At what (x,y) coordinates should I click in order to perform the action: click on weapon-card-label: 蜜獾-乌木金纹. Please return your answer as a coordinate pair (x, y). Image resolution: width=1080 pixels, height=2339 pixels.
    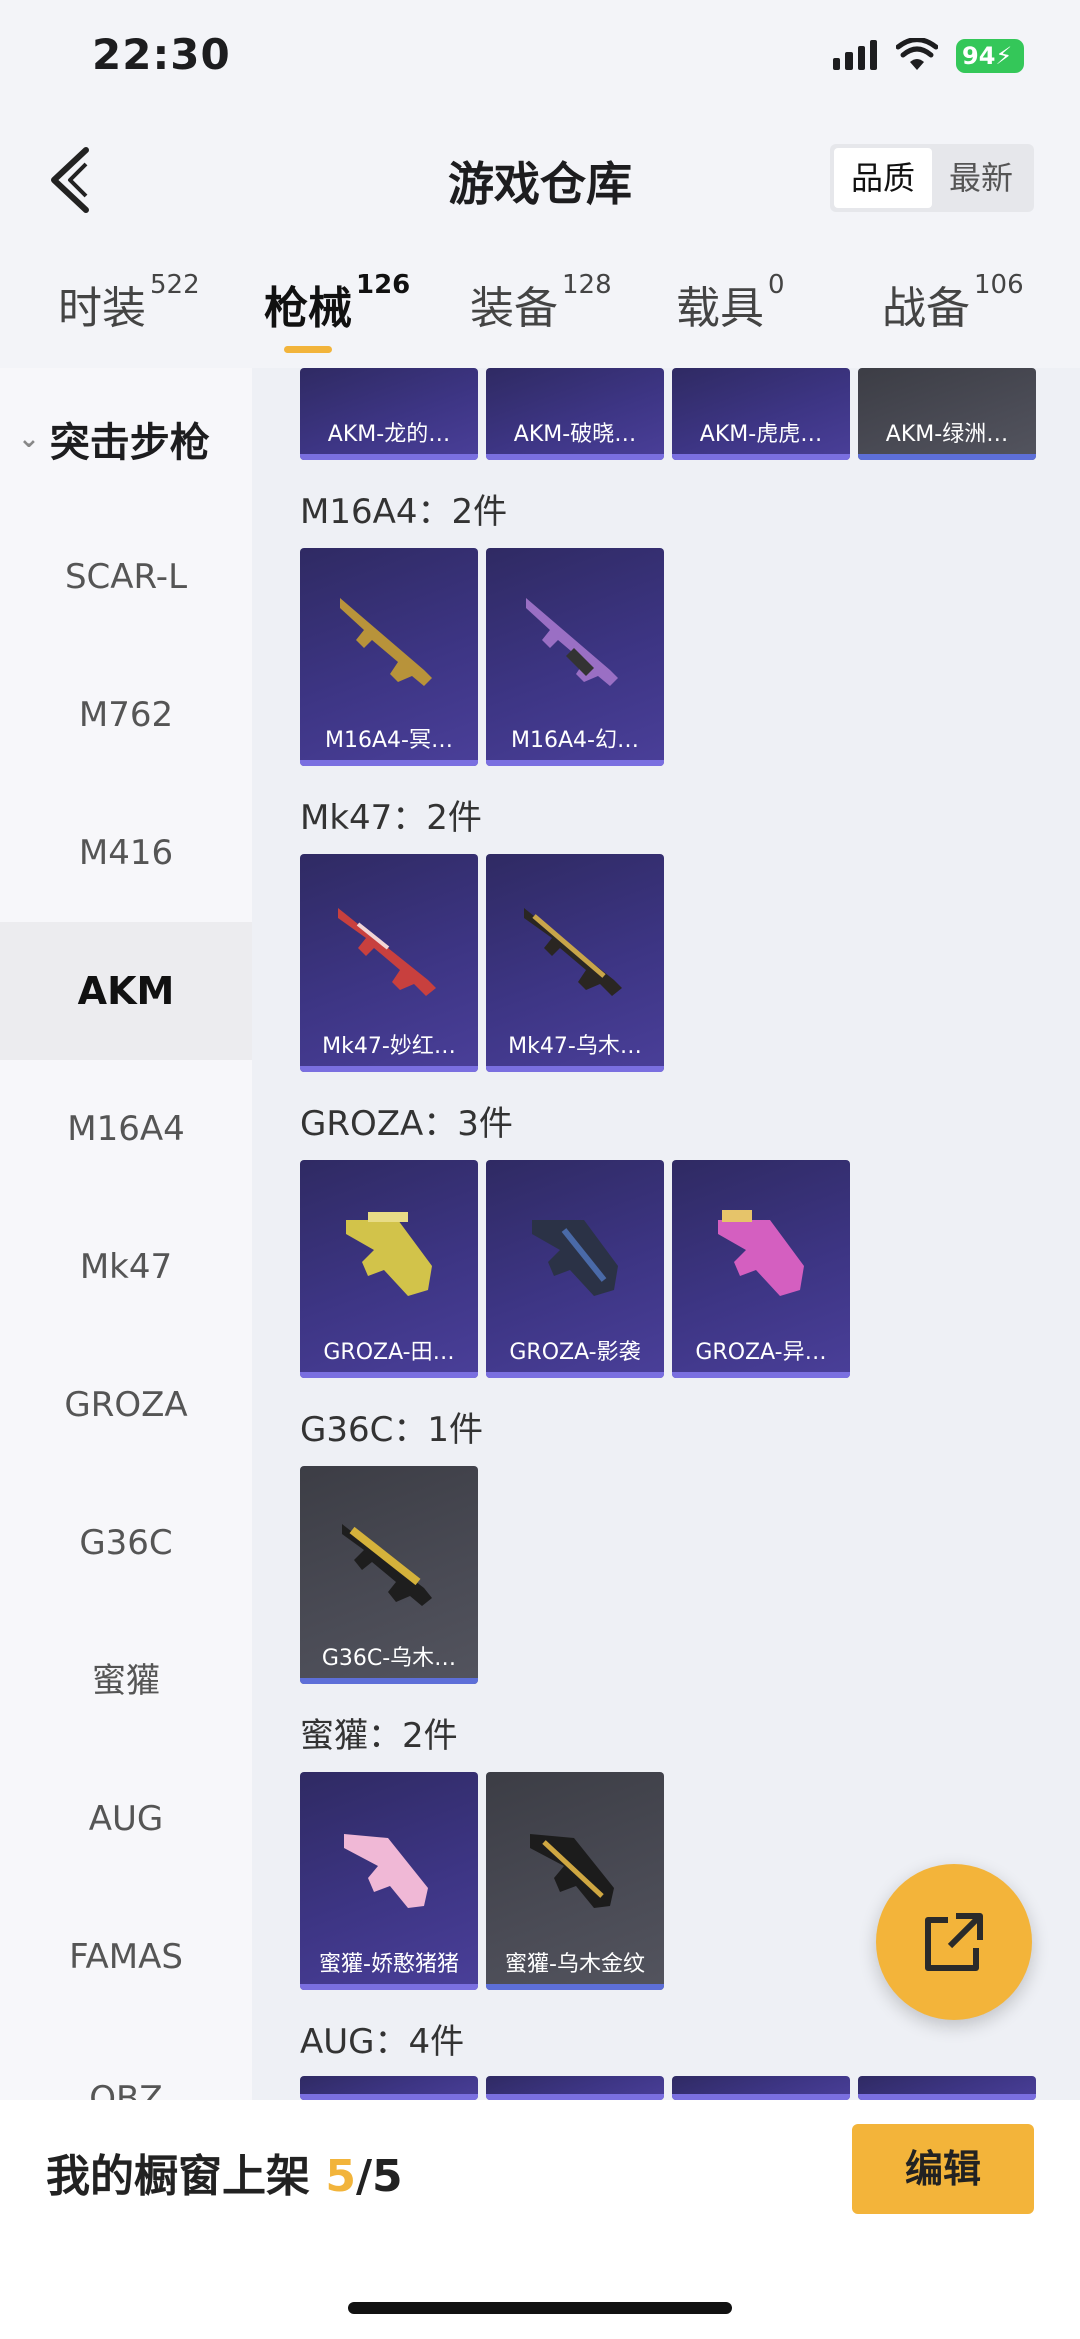
    Looking at the image, I should click on (575, 1964).